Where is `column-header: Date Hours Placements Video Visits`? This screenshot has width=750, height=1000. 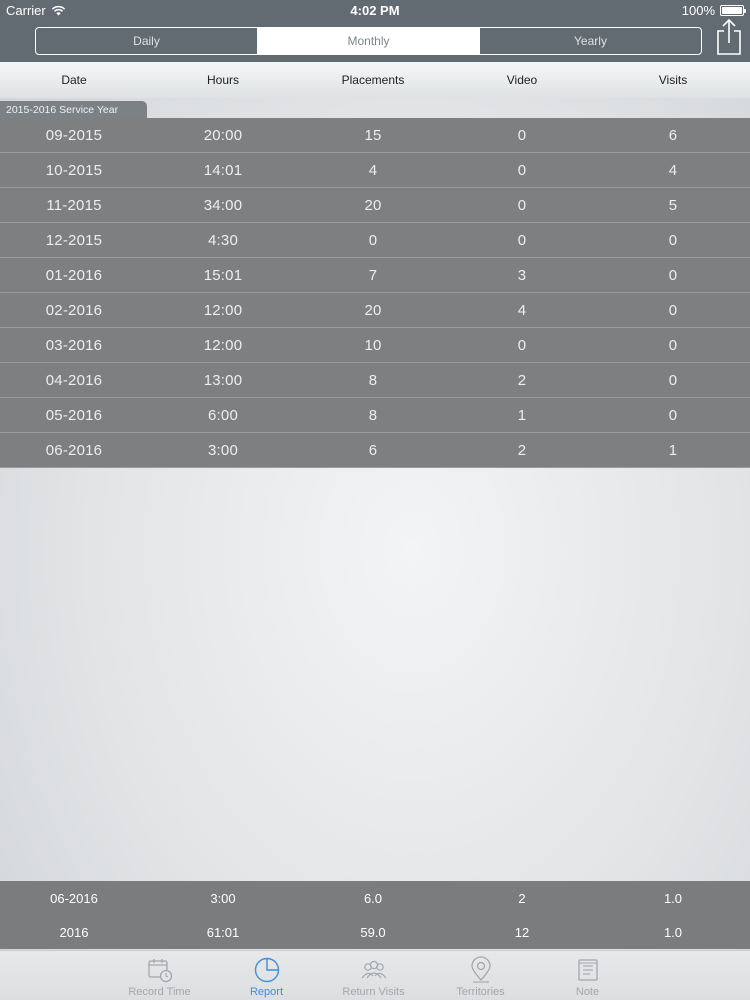
column-header: Date Hours Placements Video Visits is located at coordinates (375, 80).